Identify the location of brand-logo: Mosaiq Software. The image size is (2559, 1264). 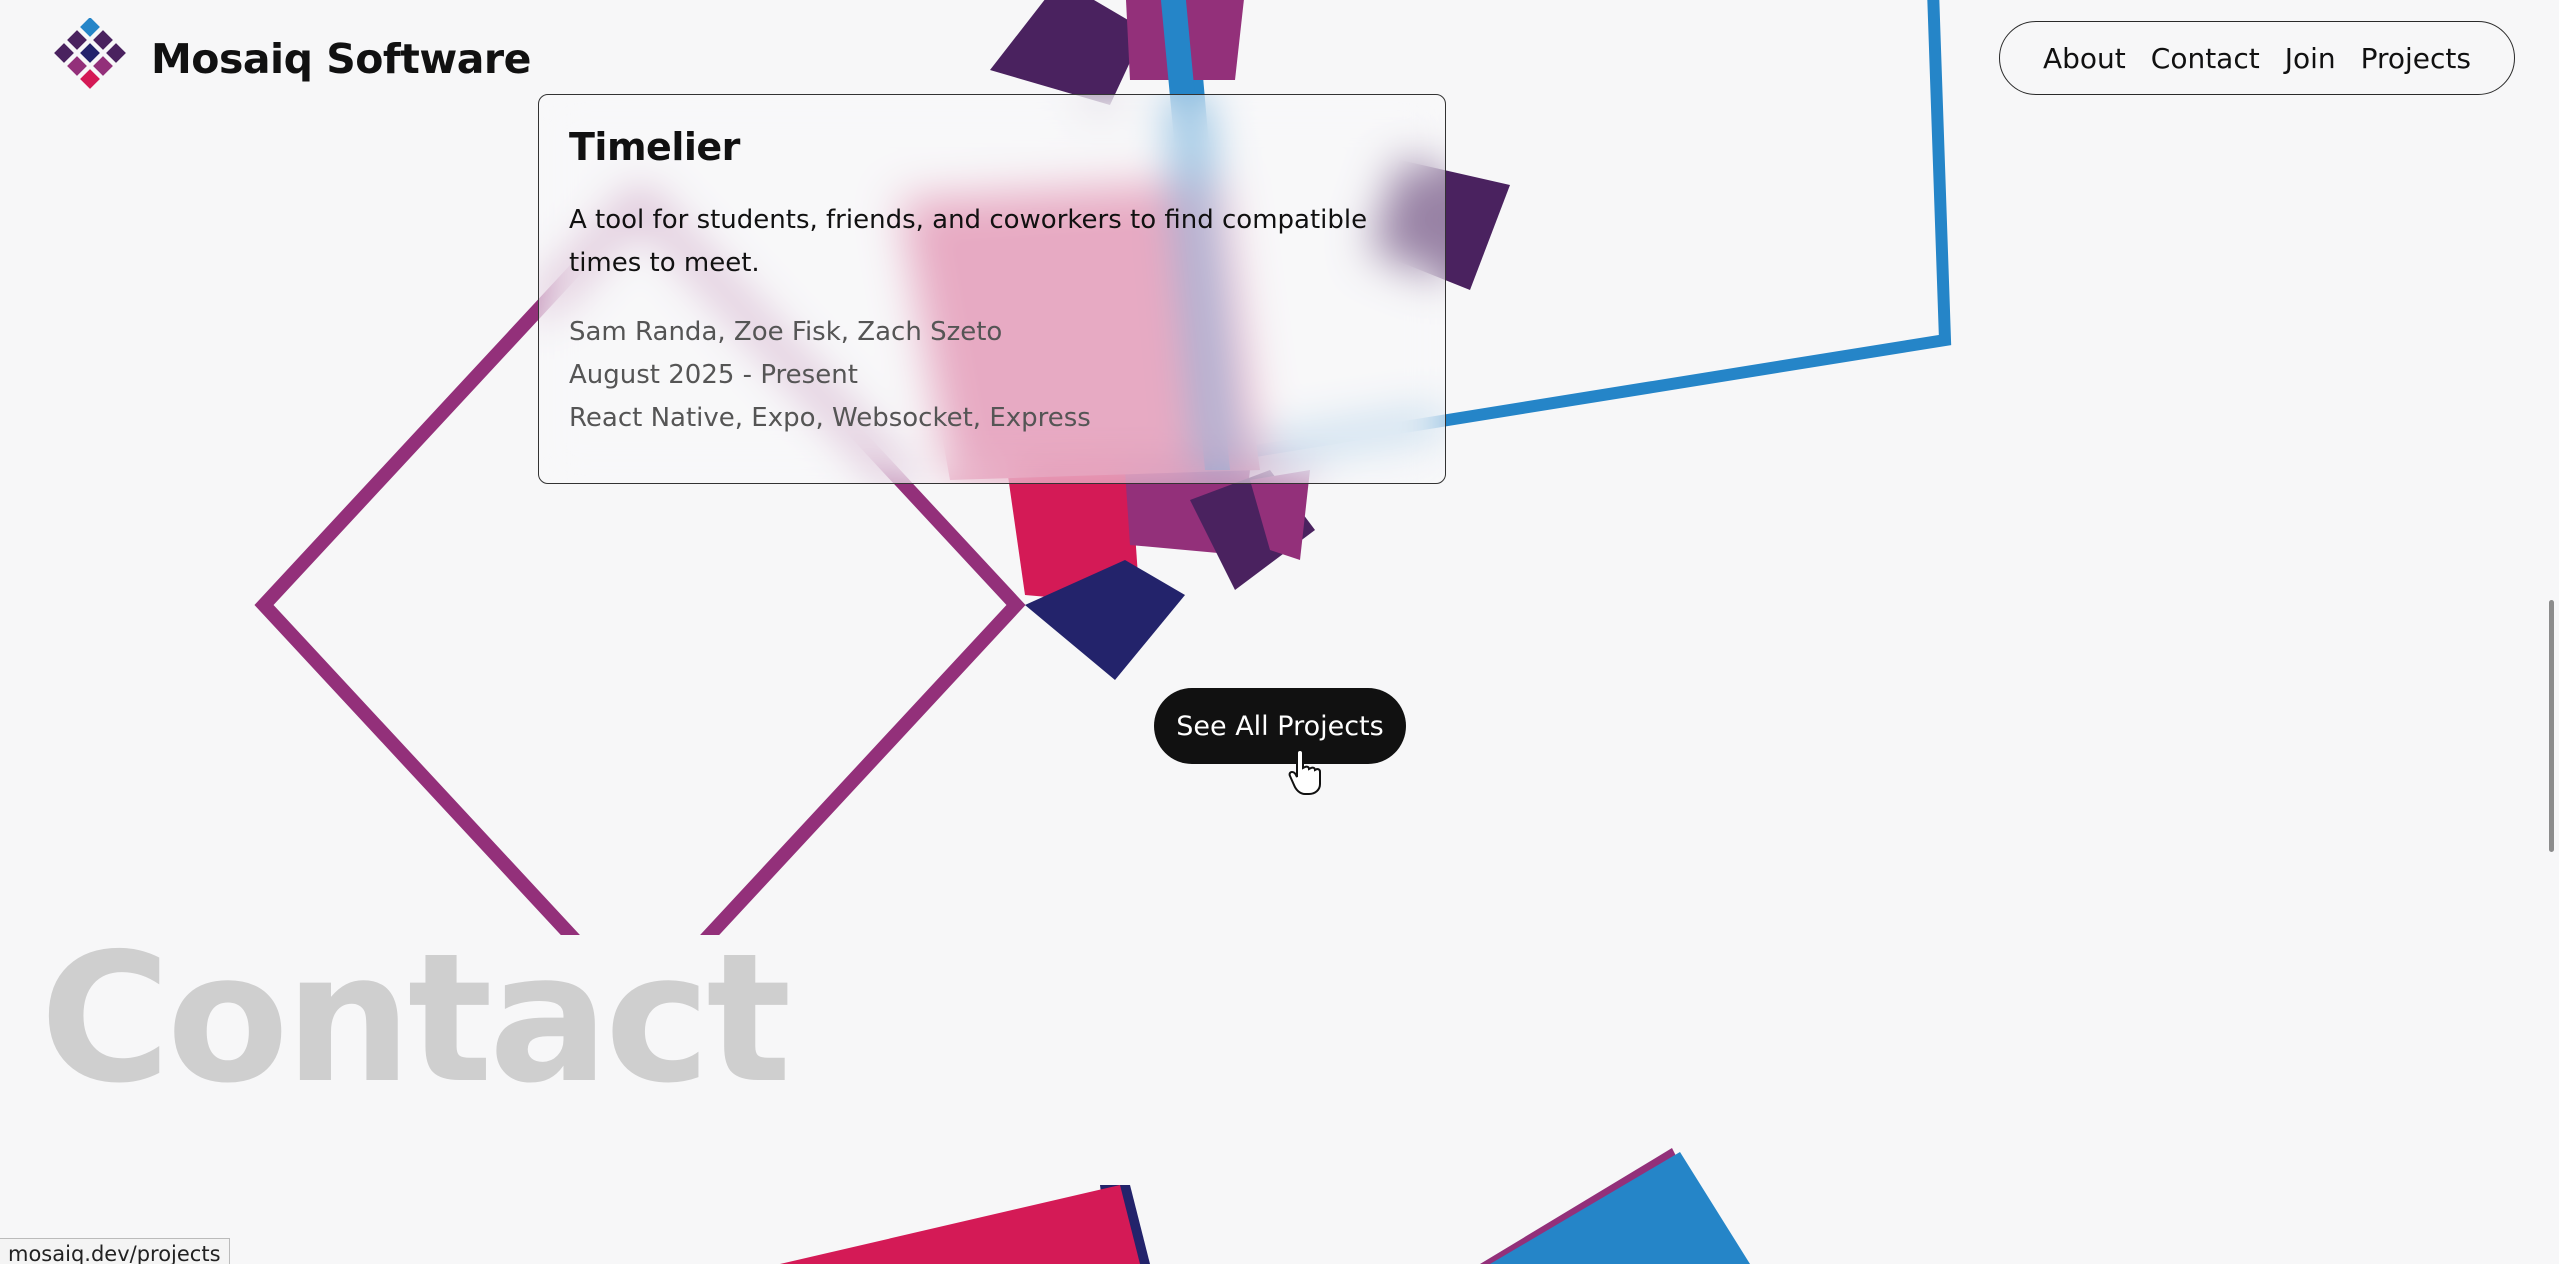
(290, 59).